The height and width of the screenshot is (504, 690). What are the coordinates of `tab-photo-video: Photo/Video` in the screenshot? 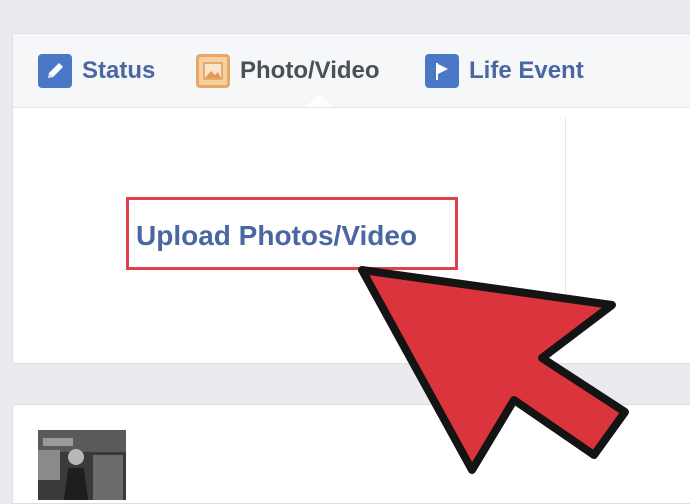 It's located at (288, 71).